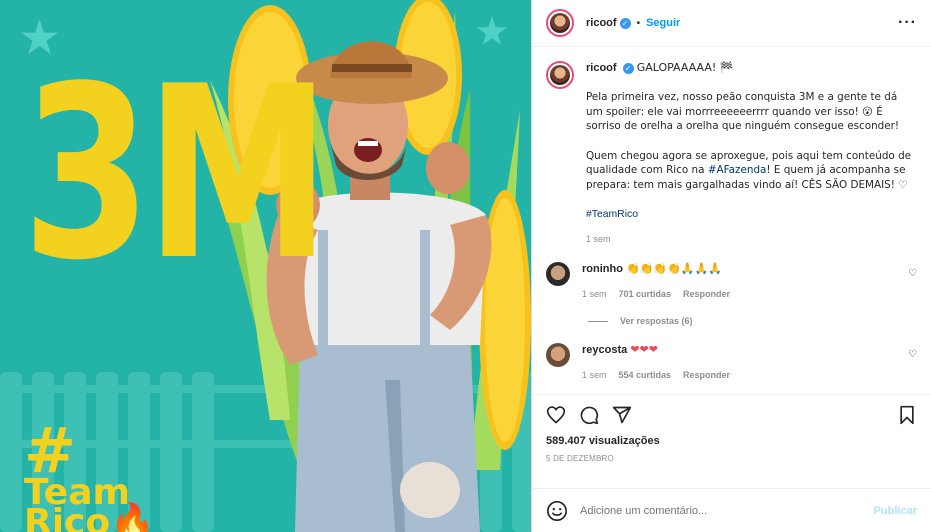 This screenshot has height=532, width=931. Describe the element at coordinates (644, 350) in the screenshot. I see `comment-text: ❤❤❤` at that location.